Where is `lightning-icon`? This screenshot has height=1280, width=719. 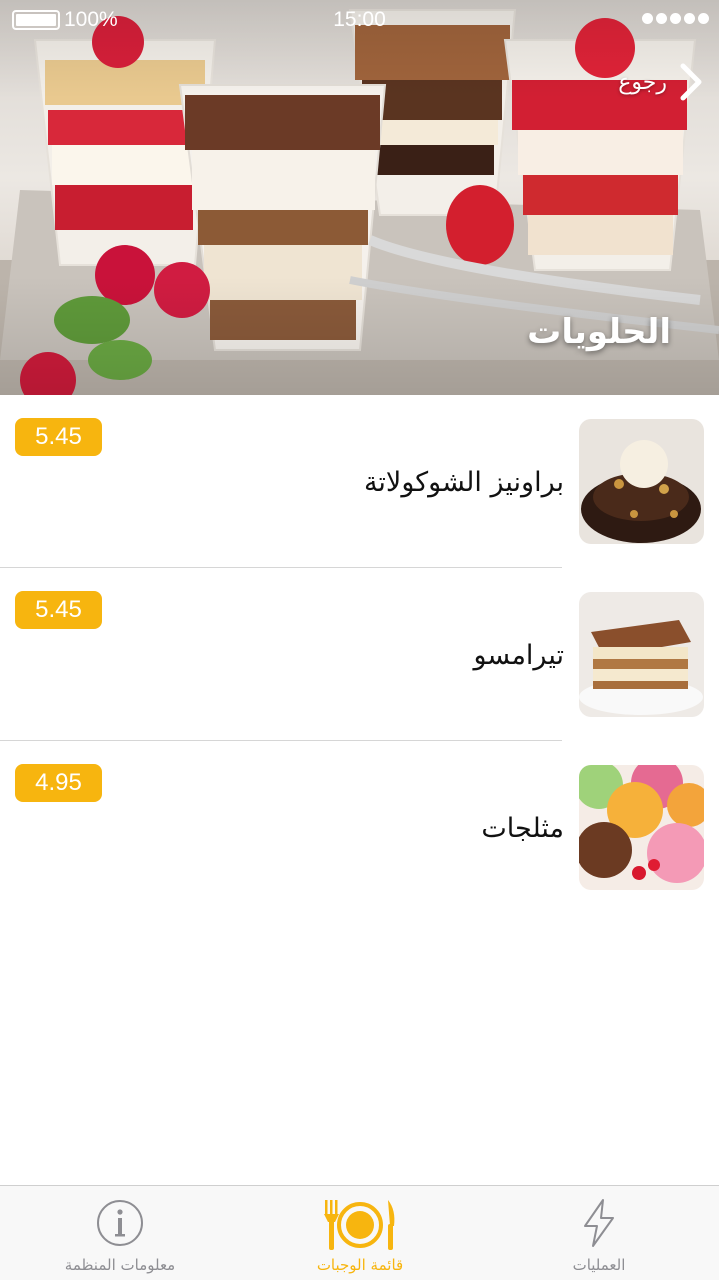
lightning-icon is located at coordinates (599, 1223).